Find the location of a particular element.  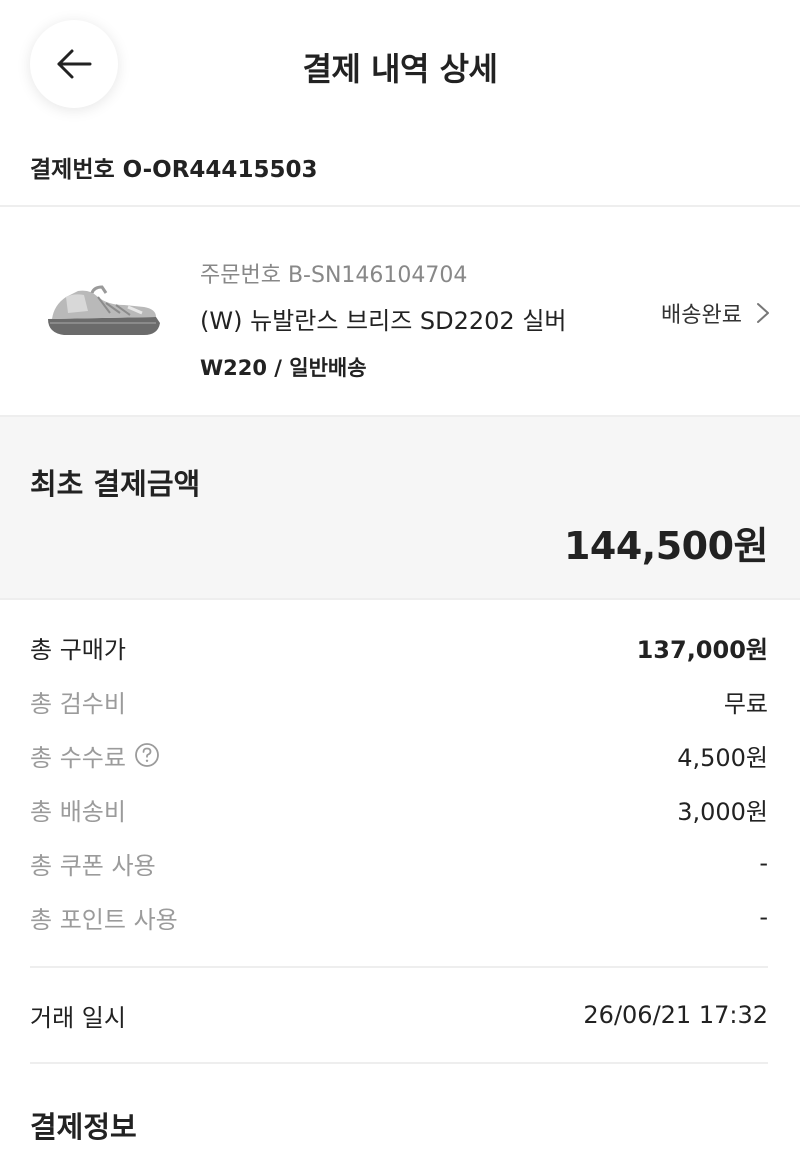

header: 결제 내역 상세 is located at coordinates (400, 65).